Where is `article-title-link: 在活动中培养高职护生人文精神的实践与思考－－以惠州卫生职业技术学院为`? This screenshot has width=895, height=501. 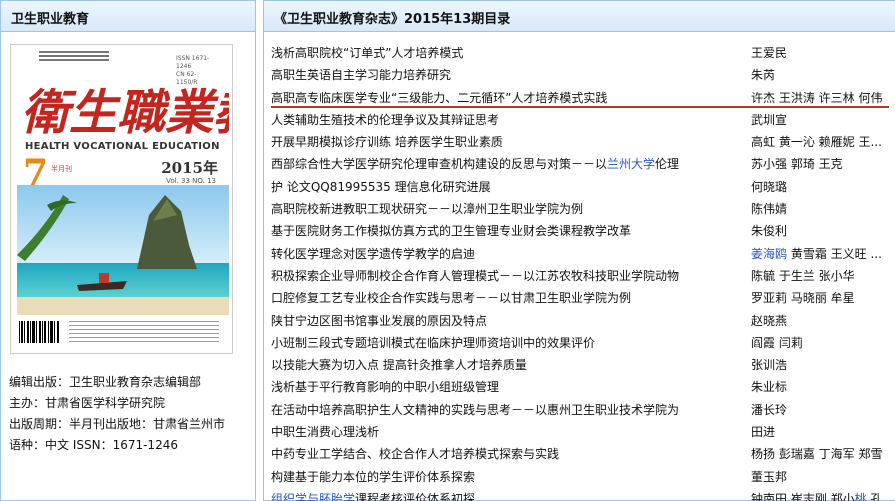 article-title-link: 在活动中培养高职护生人文精神的实践与思考－－以惠州卫生职业技术学院为 is located at coordinates (506, 410).